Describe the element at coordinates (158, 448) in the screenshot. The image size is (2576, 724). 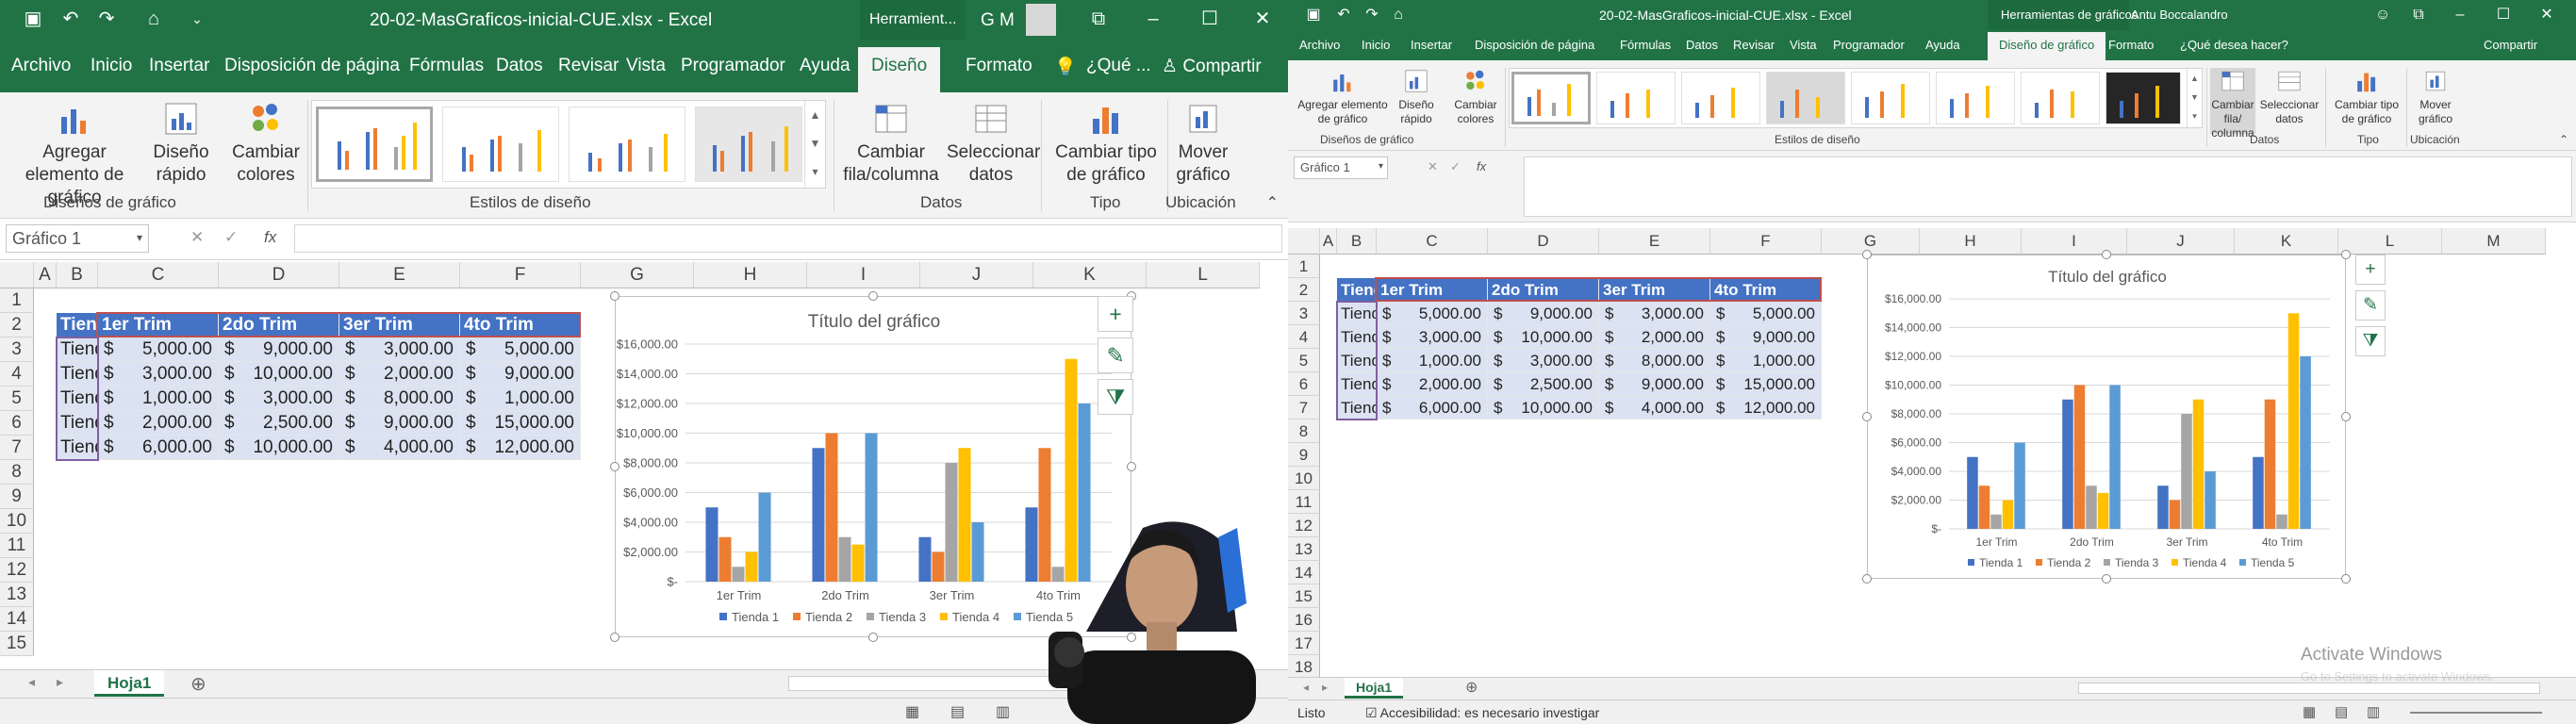
I see `value-cell: $6,000.00` at that location.